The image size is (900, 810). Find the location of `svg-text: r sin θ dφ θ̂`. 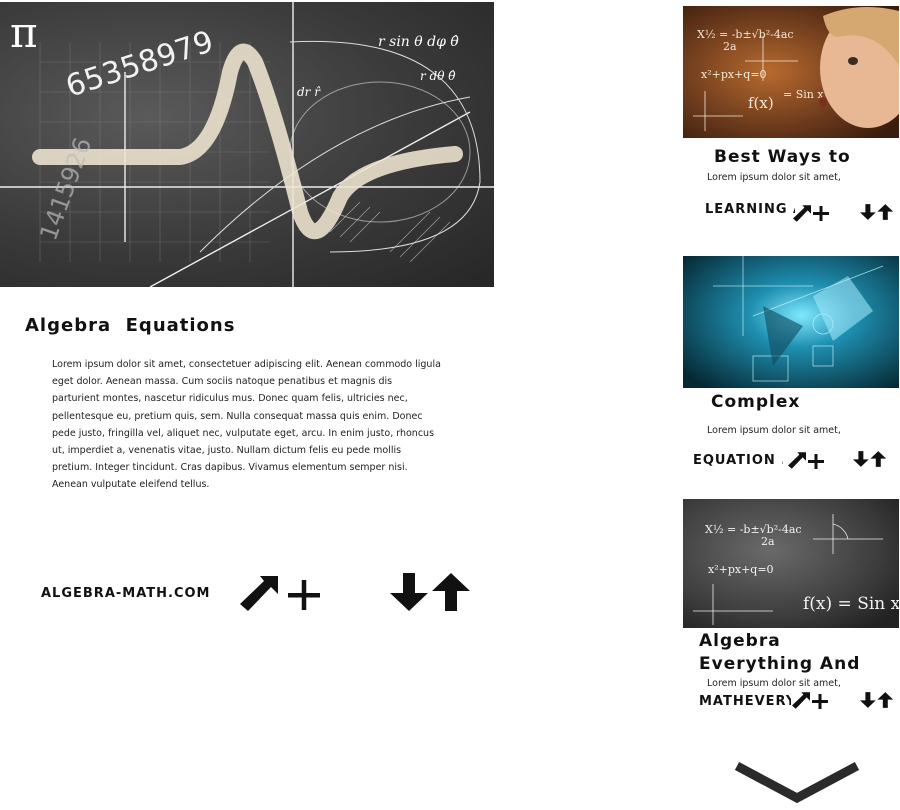

svg-text: r sin θ dφ θ̂ is located at coordinates (418, 42).